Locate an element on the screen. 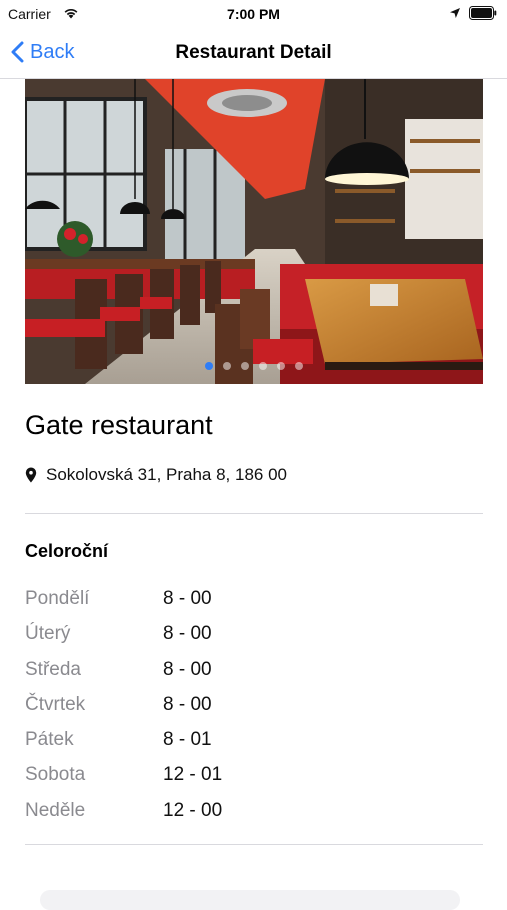 This screenshot has width=507, height=910. hours-value: 12 - 01 is located at coordinates (193, 775).